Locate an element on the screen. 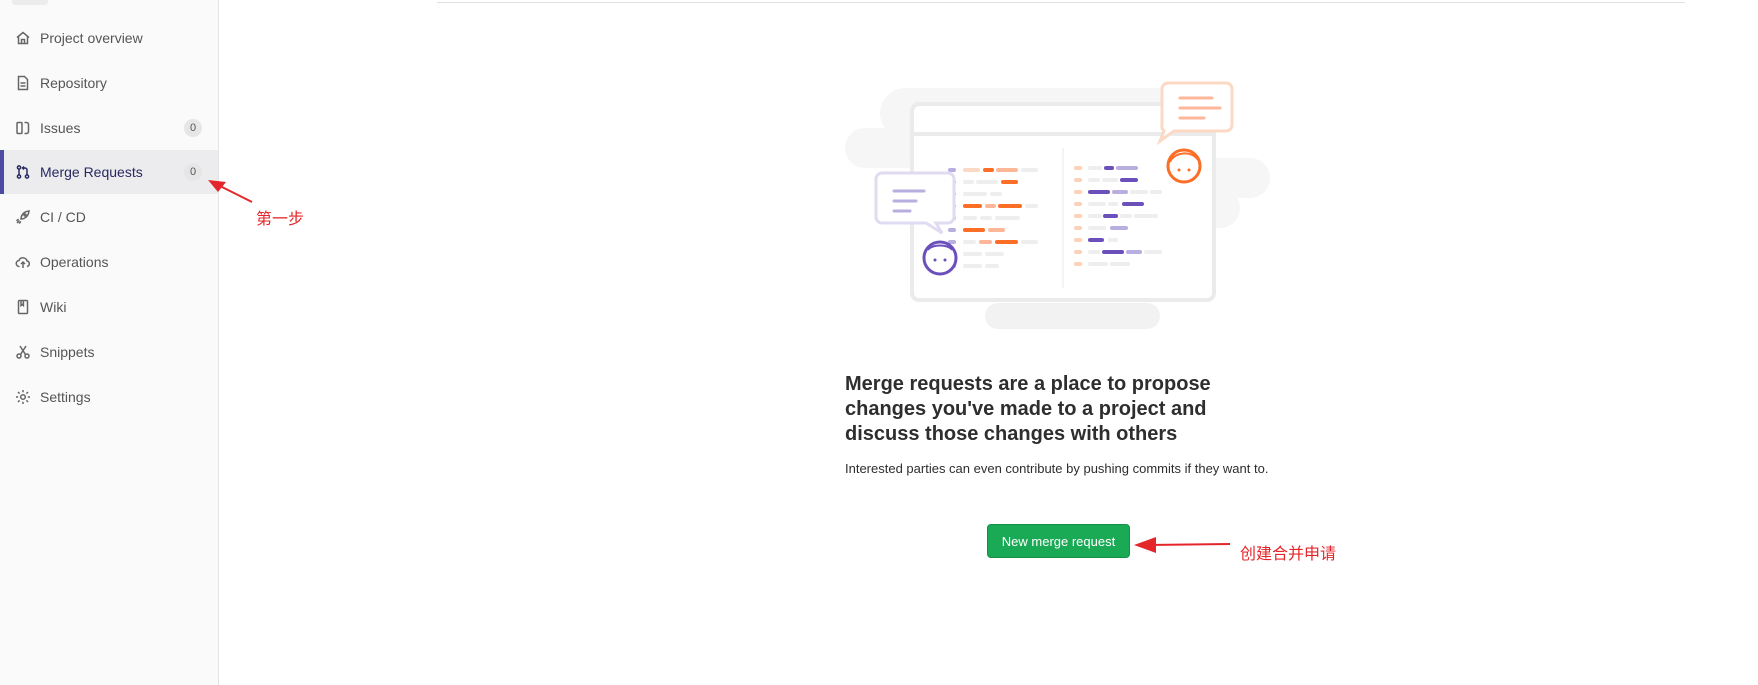 This screenshot has width=1758, height=685. gear-icon is located at coordinates (23, 397).